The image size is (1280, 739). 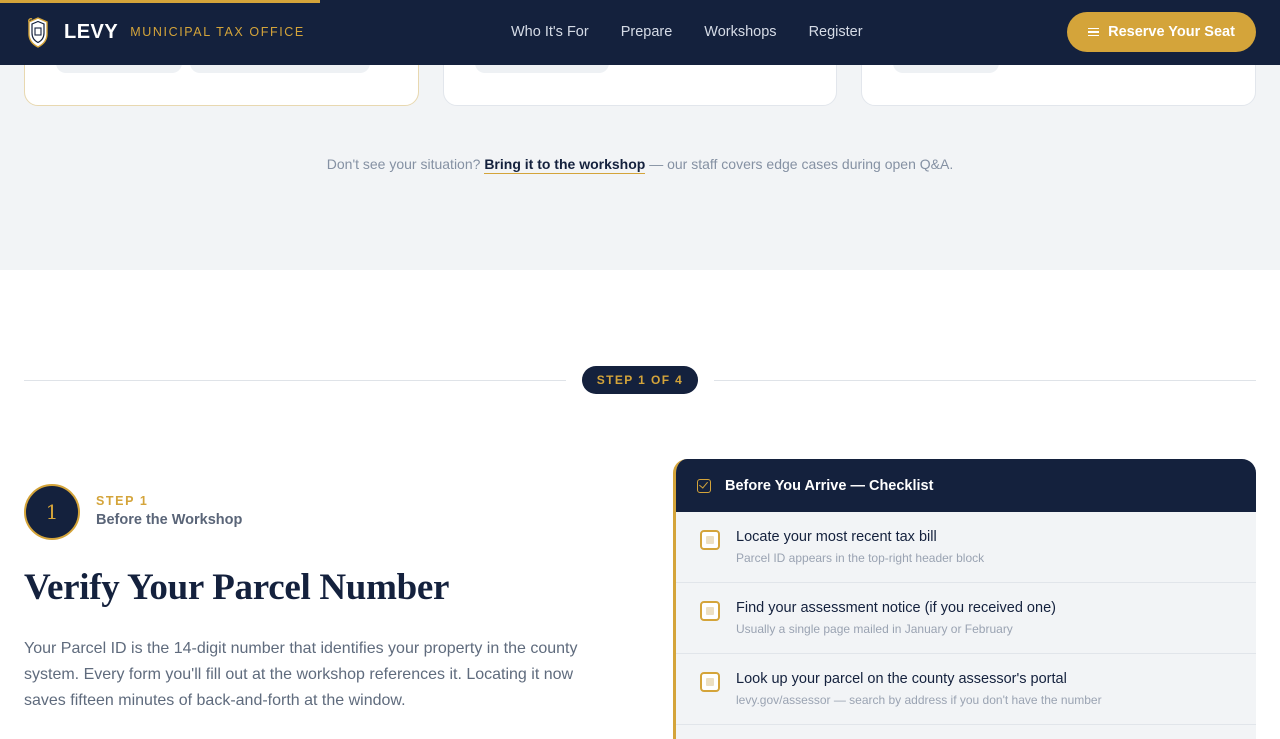 What do you see at coordinates (836, 32) in the screenshot?
I see `nav-register: Register` at bounding box center [836, 32].